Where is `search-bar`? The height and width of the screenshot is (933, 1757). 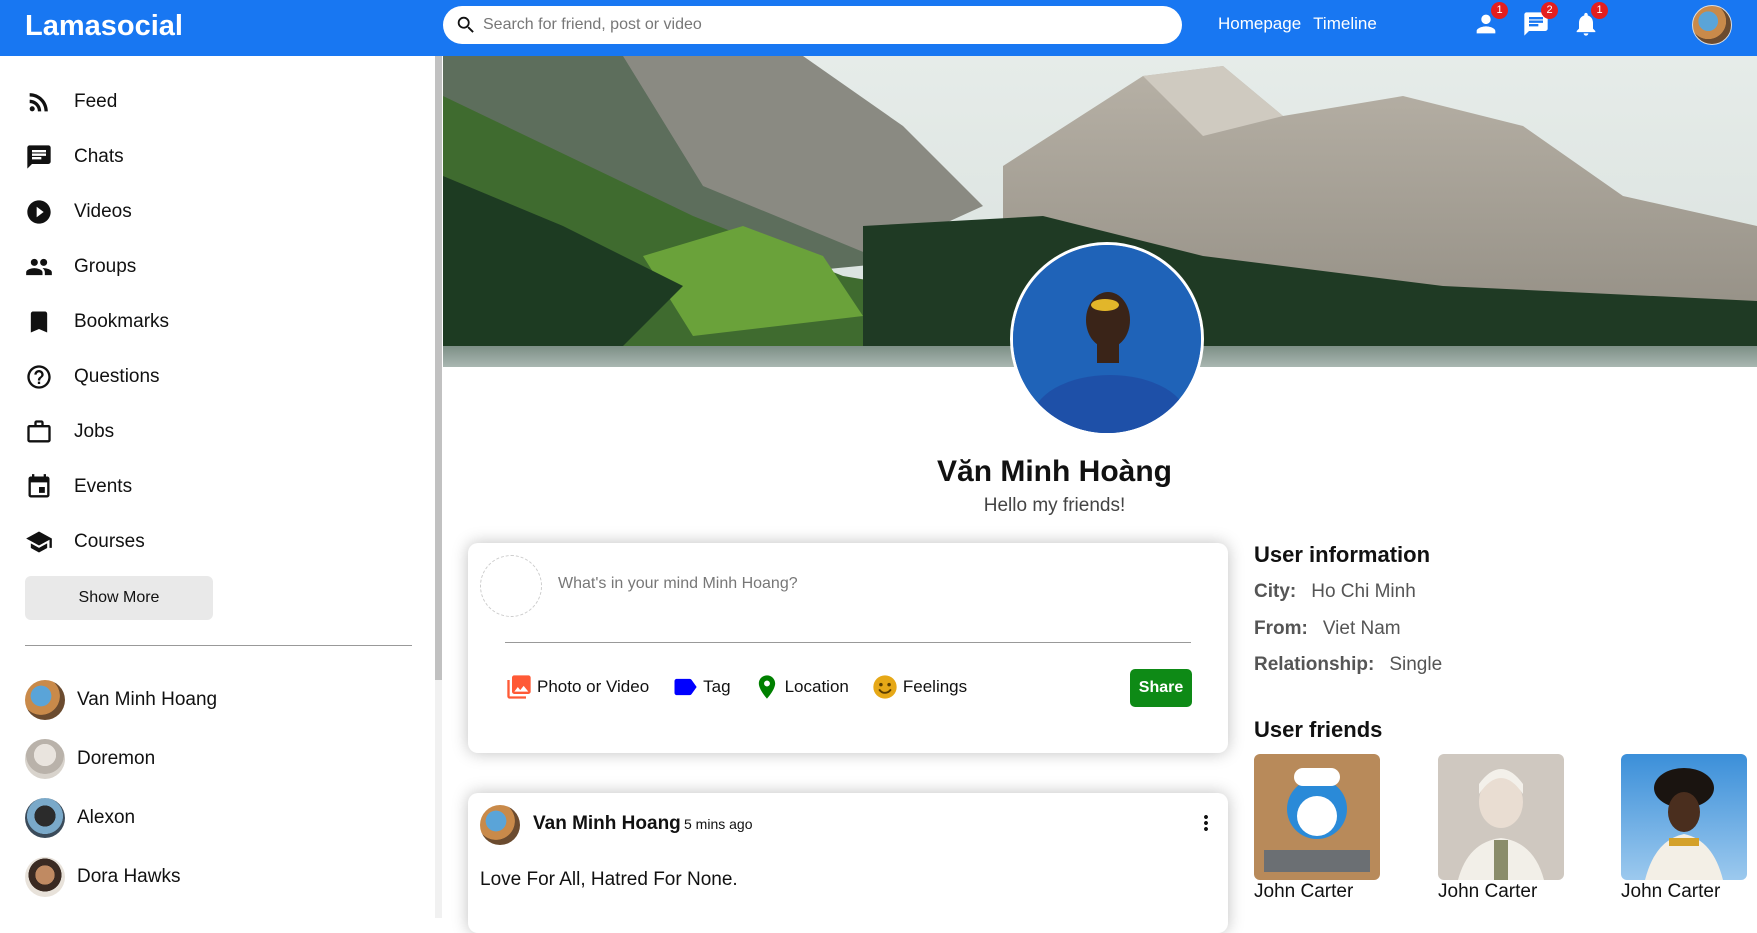
search-bar is located at coordinates (812, 25).